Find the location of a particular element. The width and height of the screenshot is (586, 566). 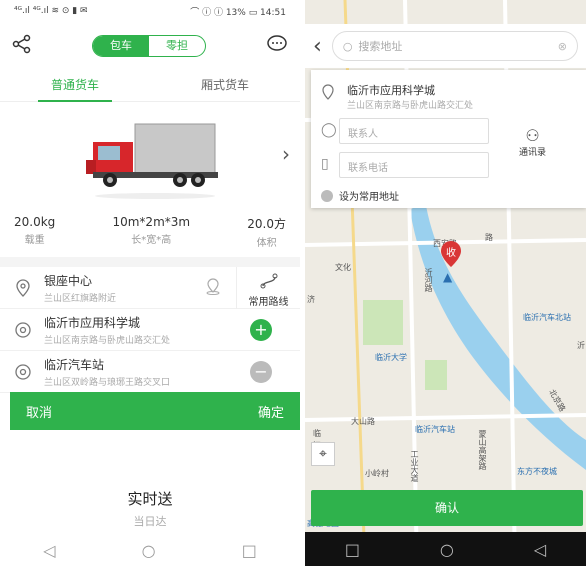

common-routes-button: 常用路线 is located at coordinates (268, 287).